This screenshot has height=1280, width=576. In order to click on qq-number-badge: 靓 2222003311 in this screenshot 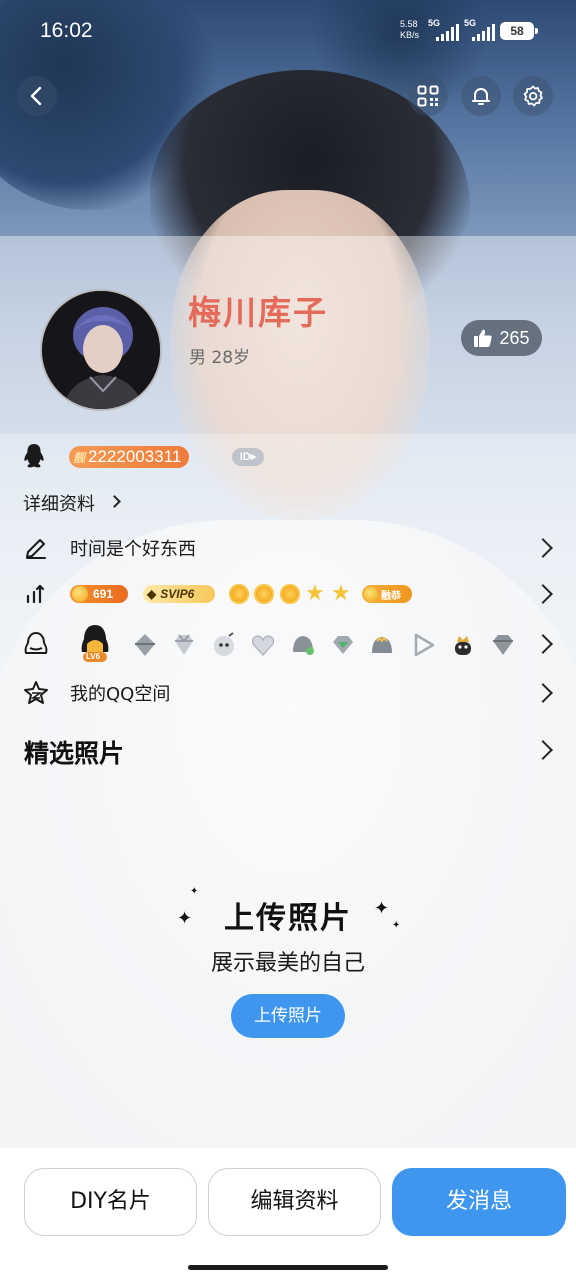, I will do `click(129, 457)`.